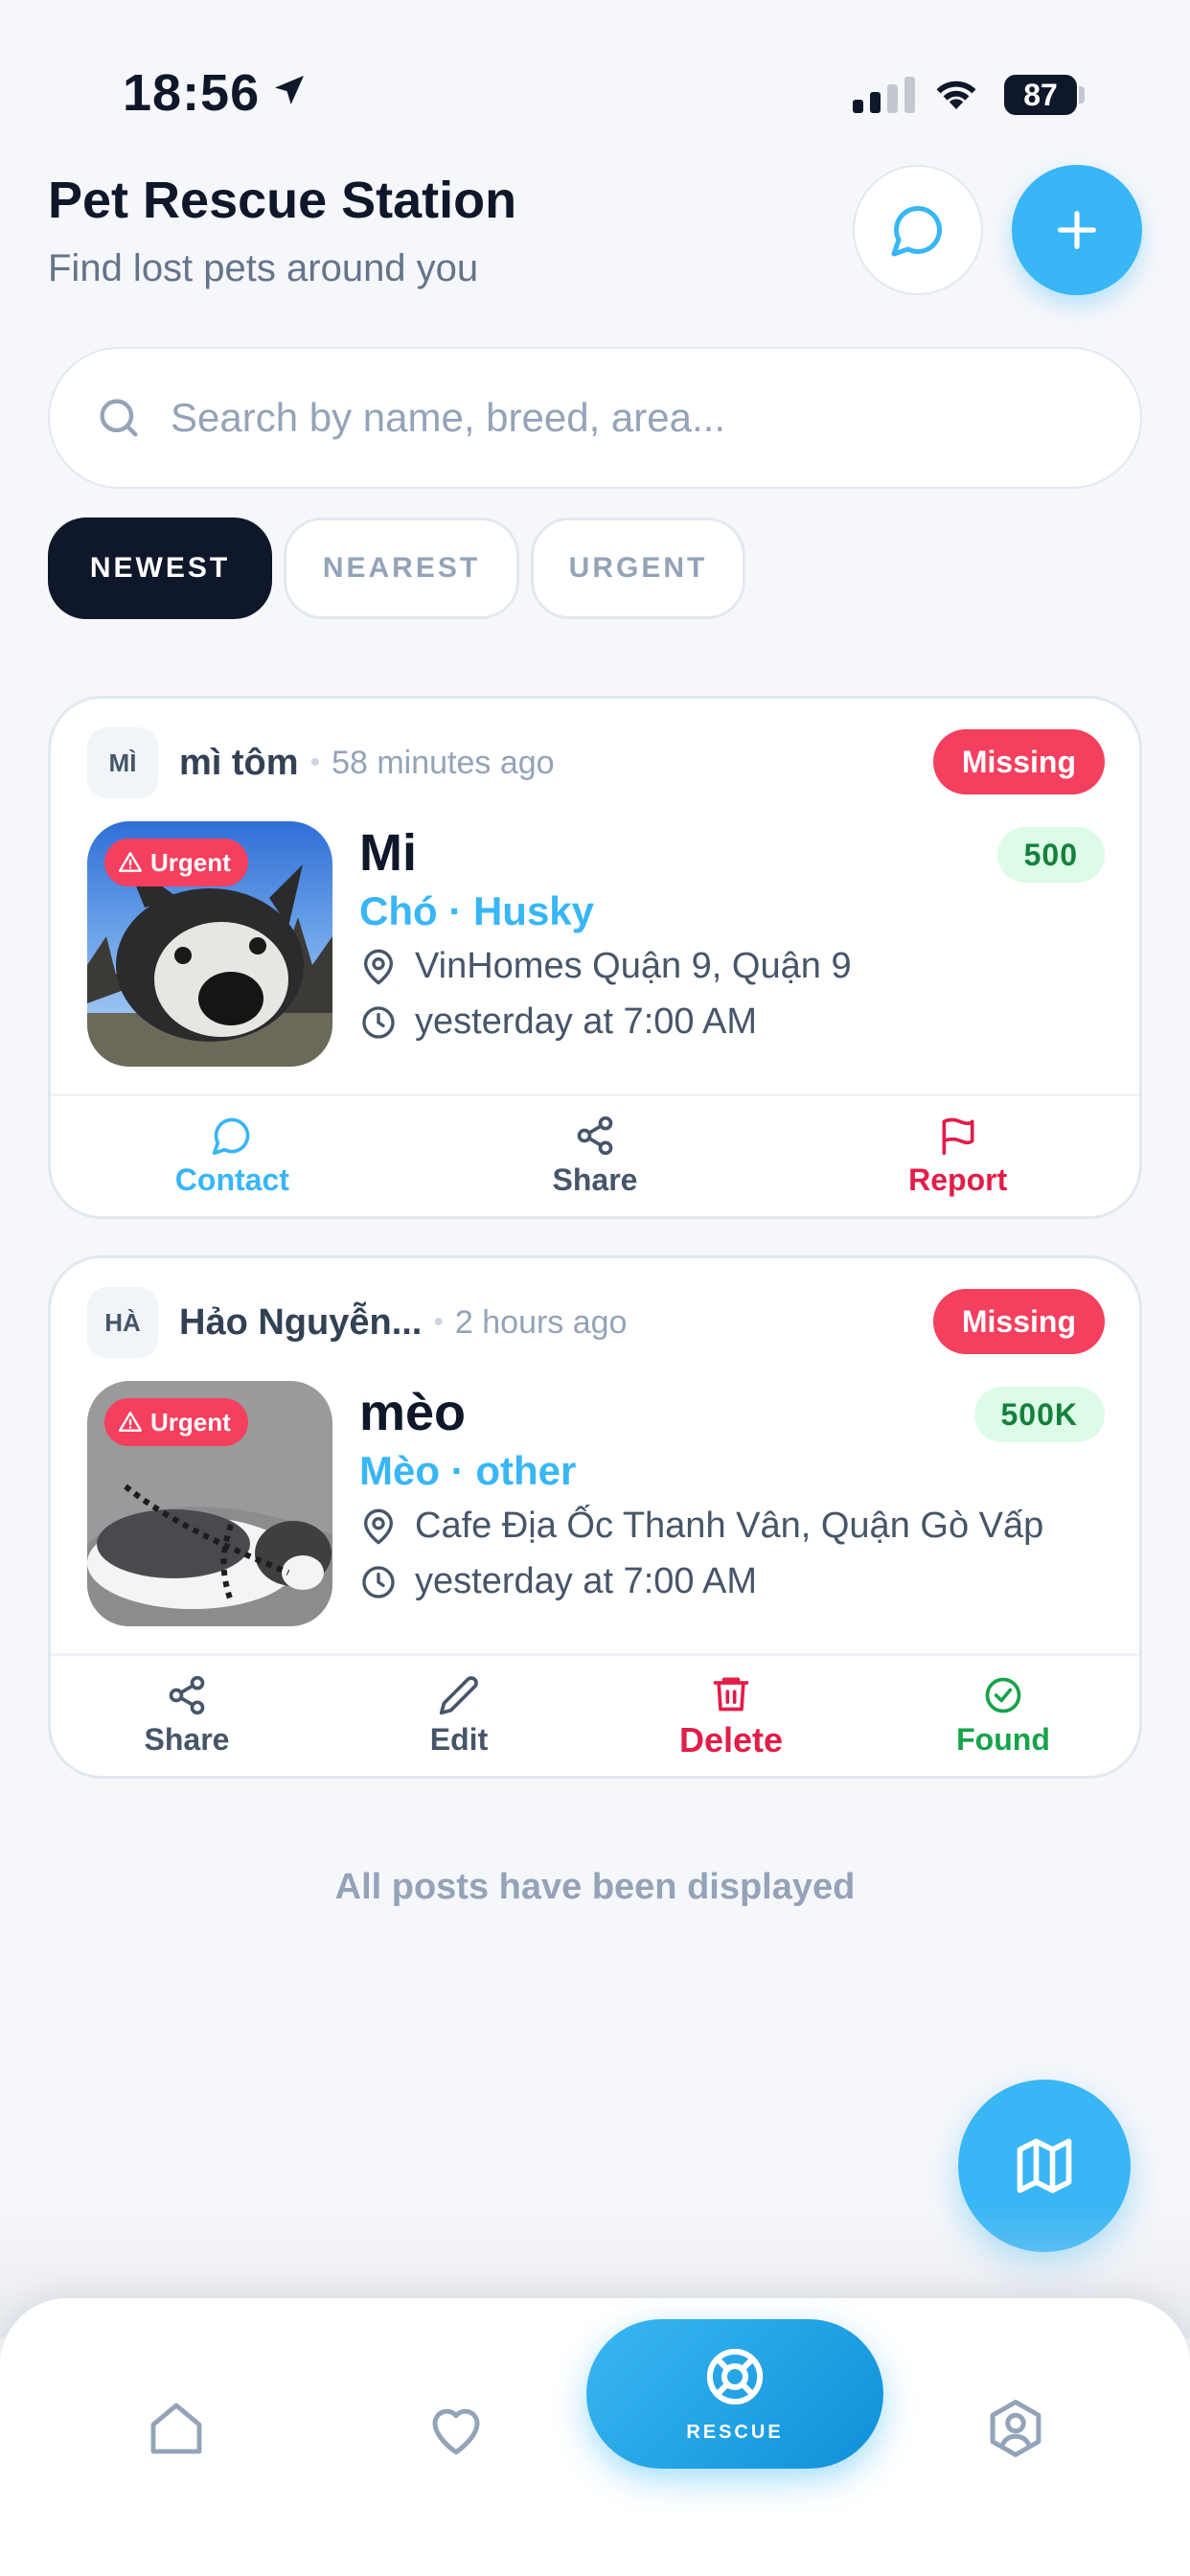  I want to click on filter-newest: NEWEST, so click(160, 568).